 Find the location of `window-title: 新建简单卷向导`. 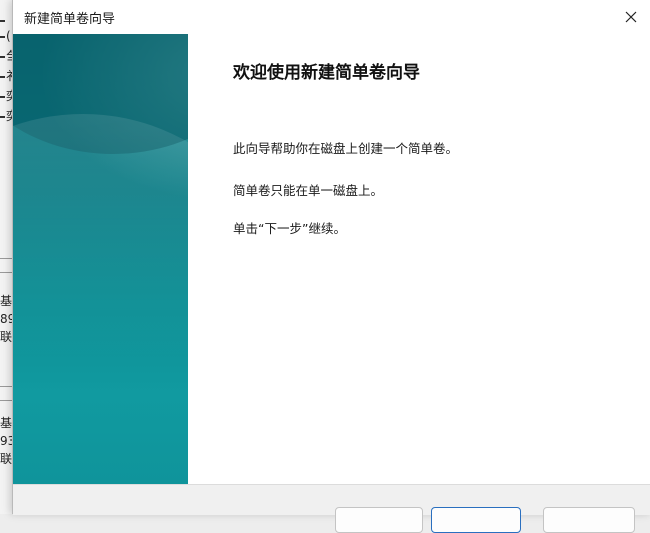

window-title: 新建简单卷向导 is located at coordinates (70, 19).